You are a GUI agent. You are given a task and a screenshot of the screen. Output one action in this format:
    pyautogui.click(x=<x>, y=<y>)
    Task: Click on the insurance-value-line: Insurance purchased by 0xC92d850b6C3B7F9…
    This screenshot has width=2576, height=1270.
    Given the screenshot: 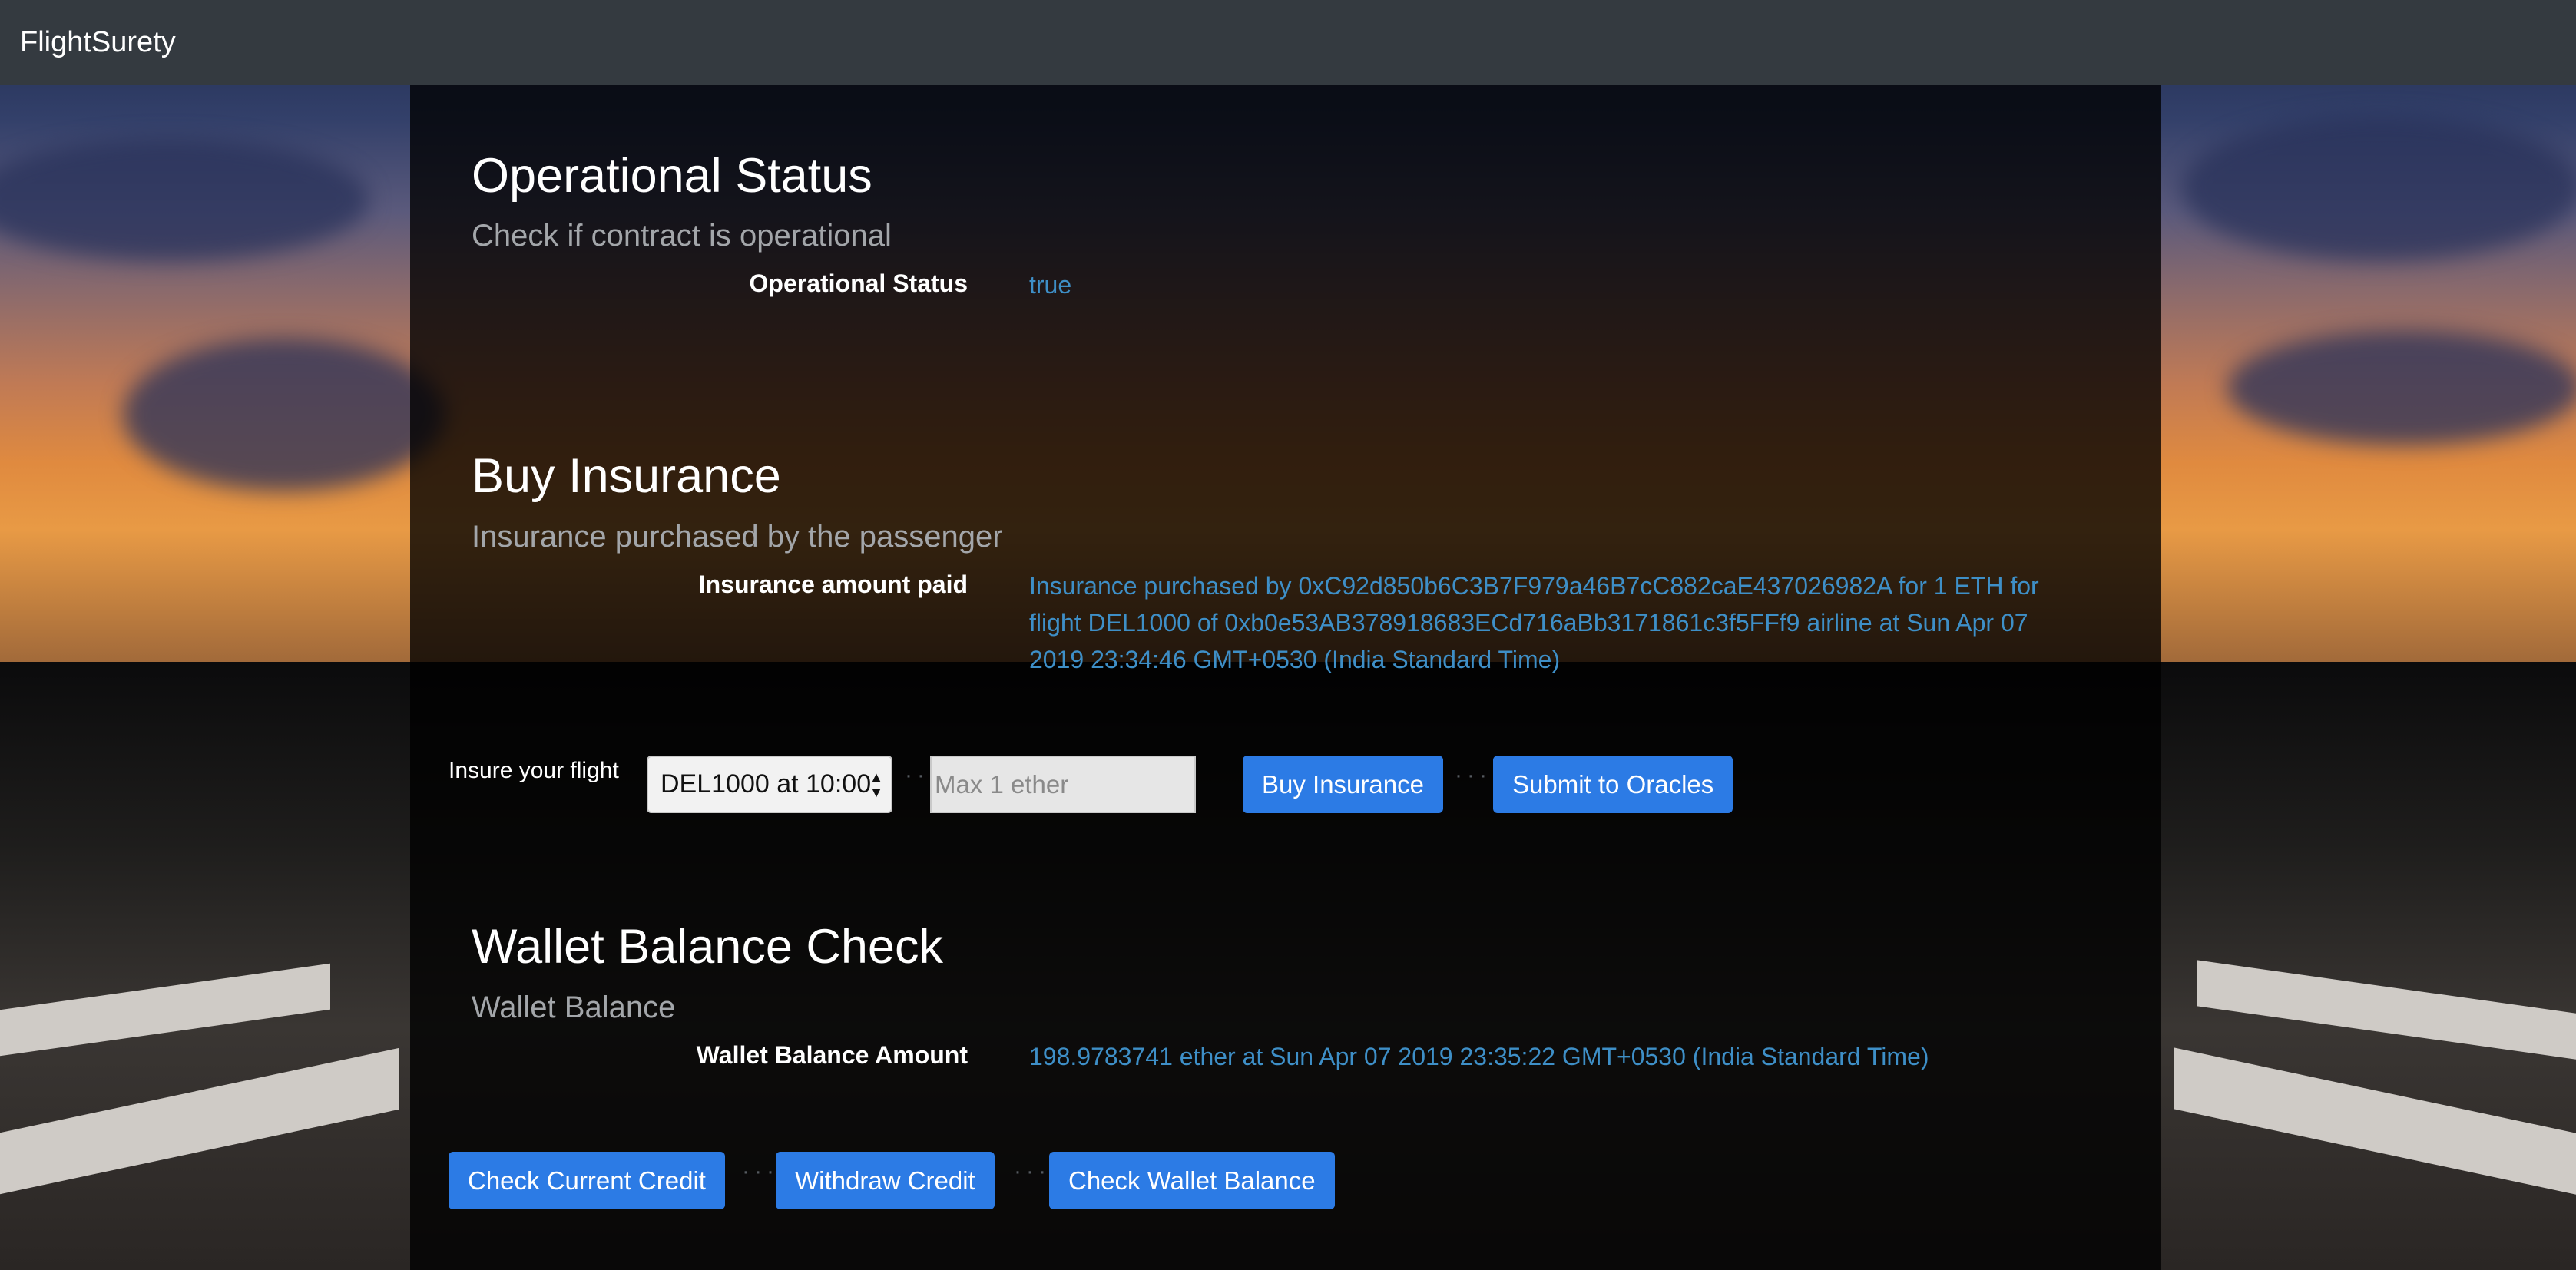 What is the action you would take?
    pyautogui.click(x=1534, y=586)
    